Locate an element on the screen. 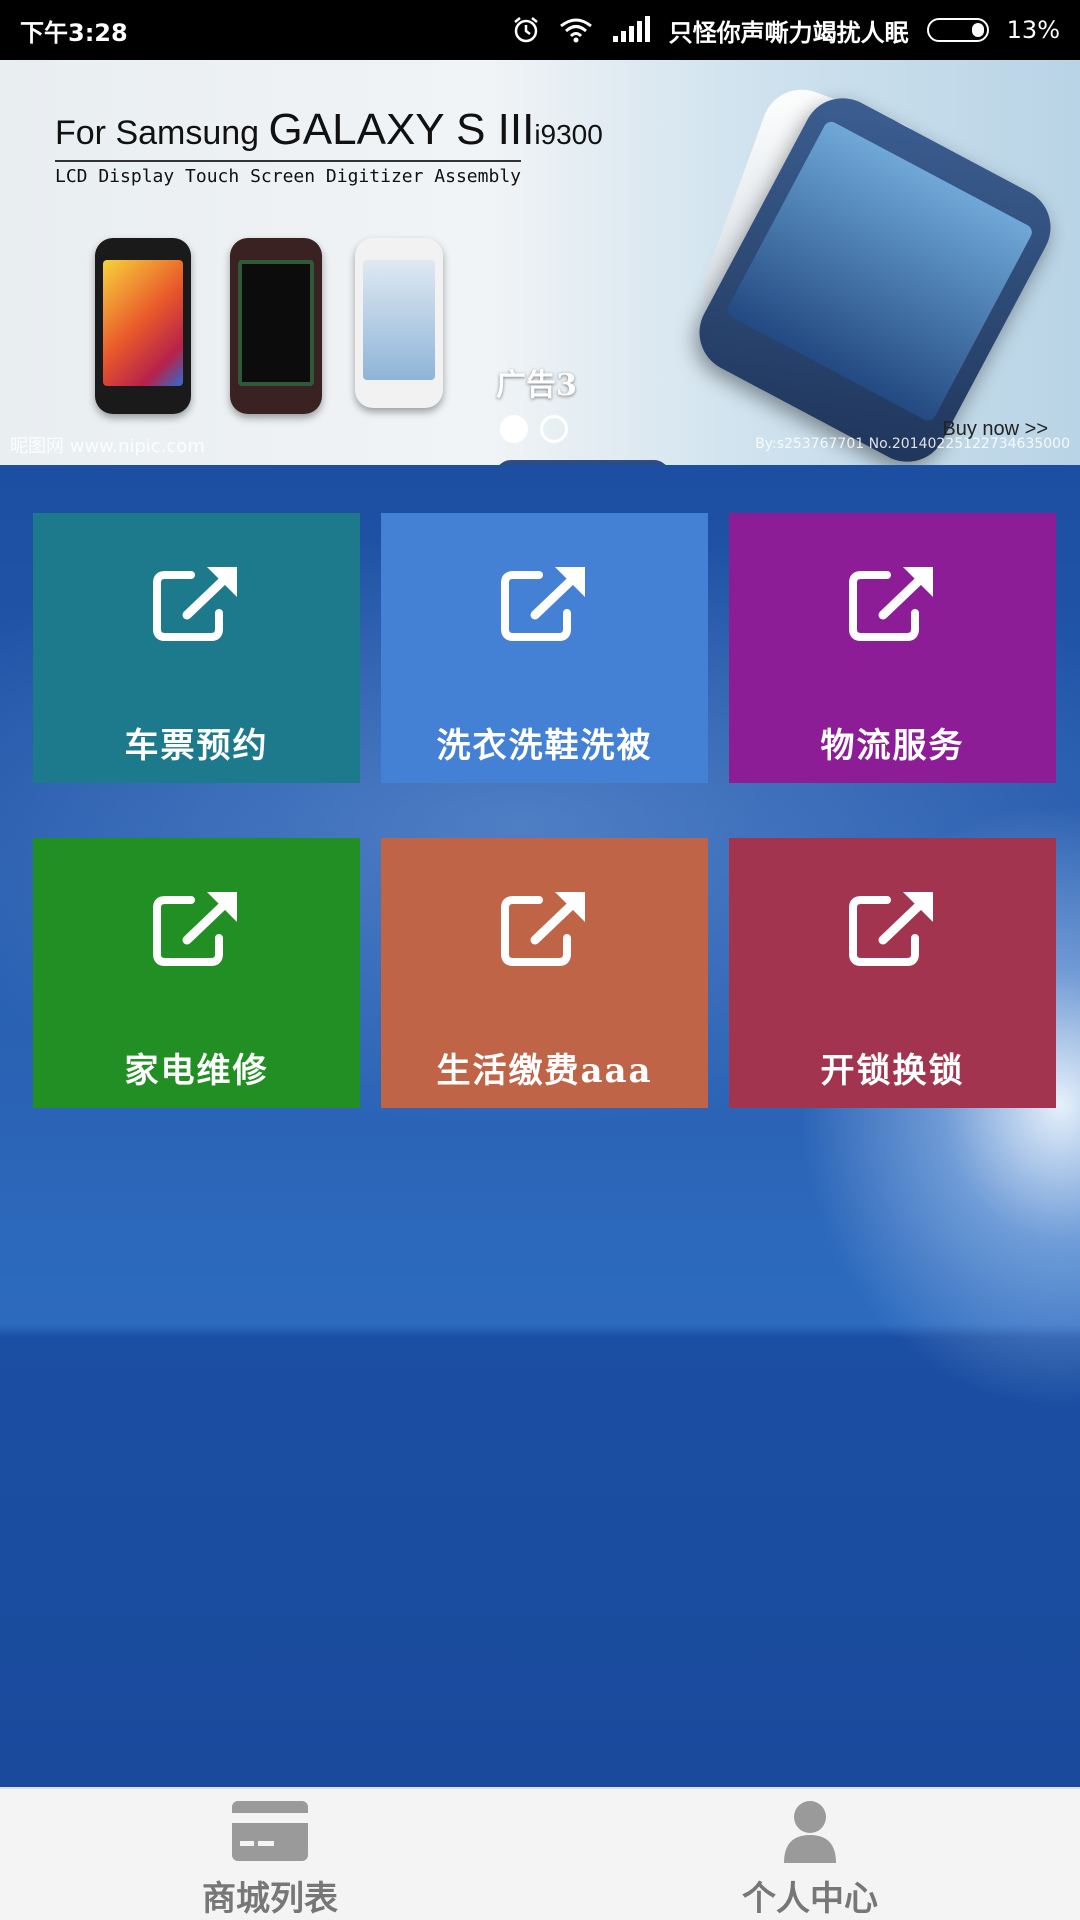 This screenshot has height=1920, width=1080. tile-label: 物流服务 is located at coordinates (892, 746).